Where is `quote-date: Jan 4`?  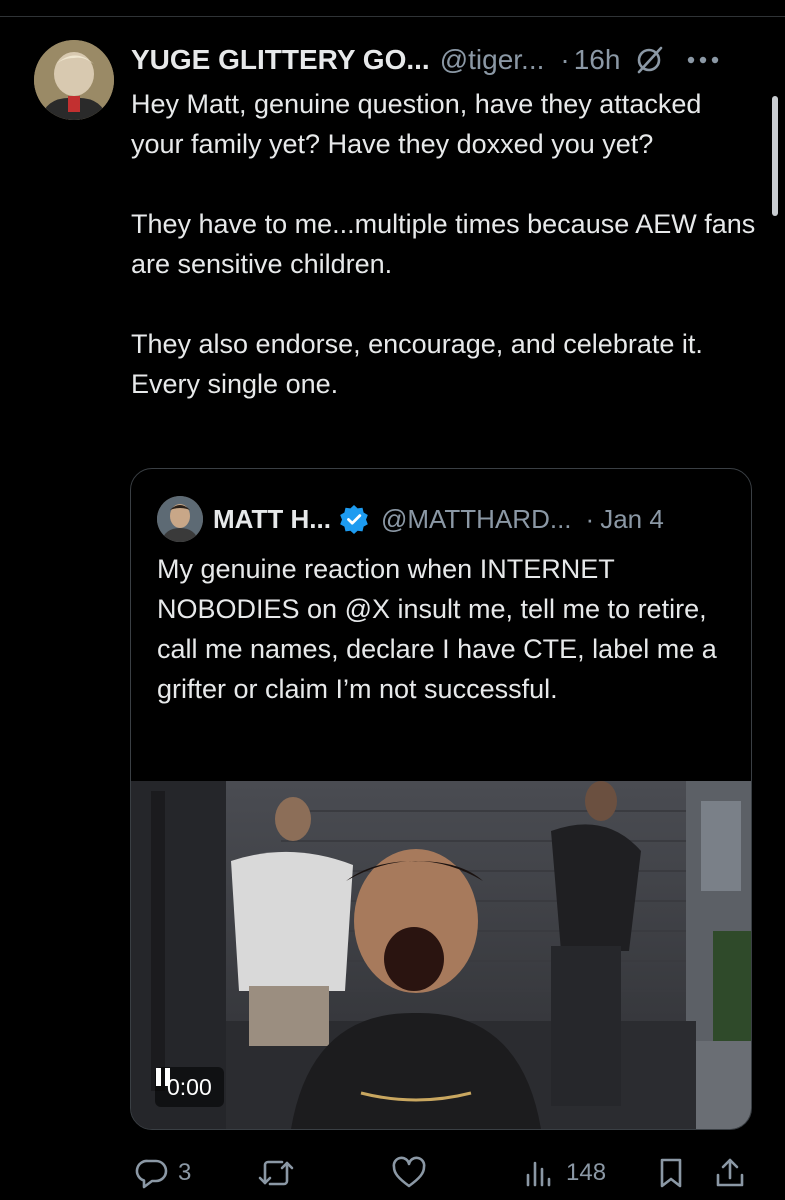 quote-date: Jan 4 is located at coordinates (632, 519).